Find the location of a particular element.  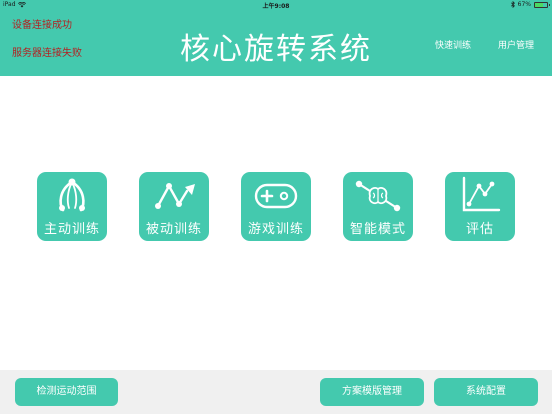

clock: 上午9:08 is located at coordinates (276, 6).